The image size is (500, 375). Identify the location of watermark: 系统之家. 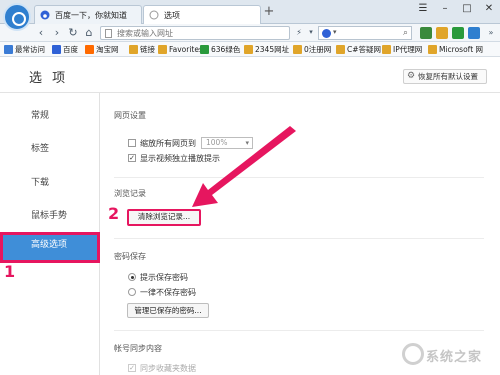
(448, 355).